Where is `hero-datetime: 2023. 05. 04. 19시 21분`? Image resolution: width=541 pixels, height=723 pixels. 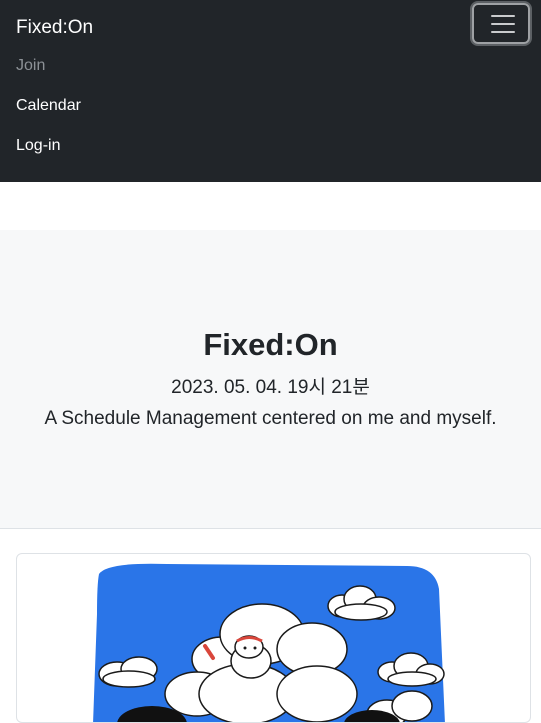 hero-datetime: 2023. 05. 04. 19시 21분 is located at coordinates (270, 387).